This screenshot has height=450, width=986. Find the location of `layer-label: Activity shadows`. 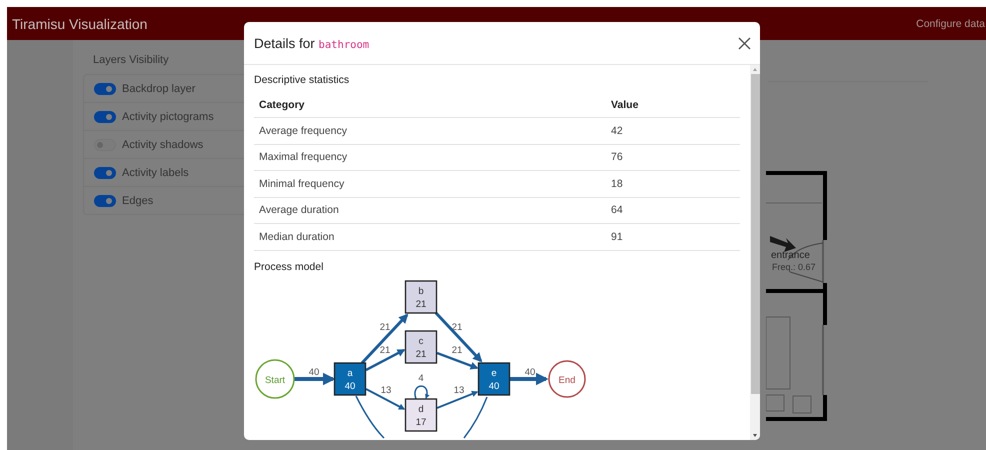

layer-label: Activity shadows is located at coordinates (163, 144).